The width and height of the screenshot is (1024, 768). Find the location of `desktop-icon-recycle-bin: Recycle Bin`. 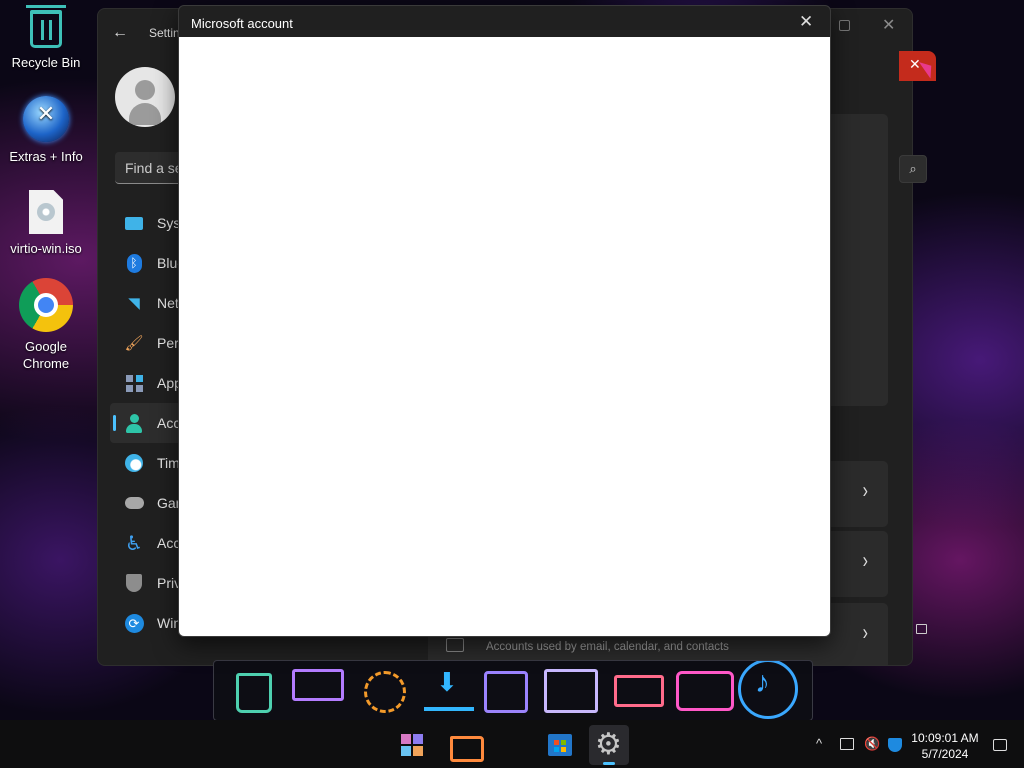

desktop-icon-recycle-bin: Recycle Bin is located at coordinates (46, 38).